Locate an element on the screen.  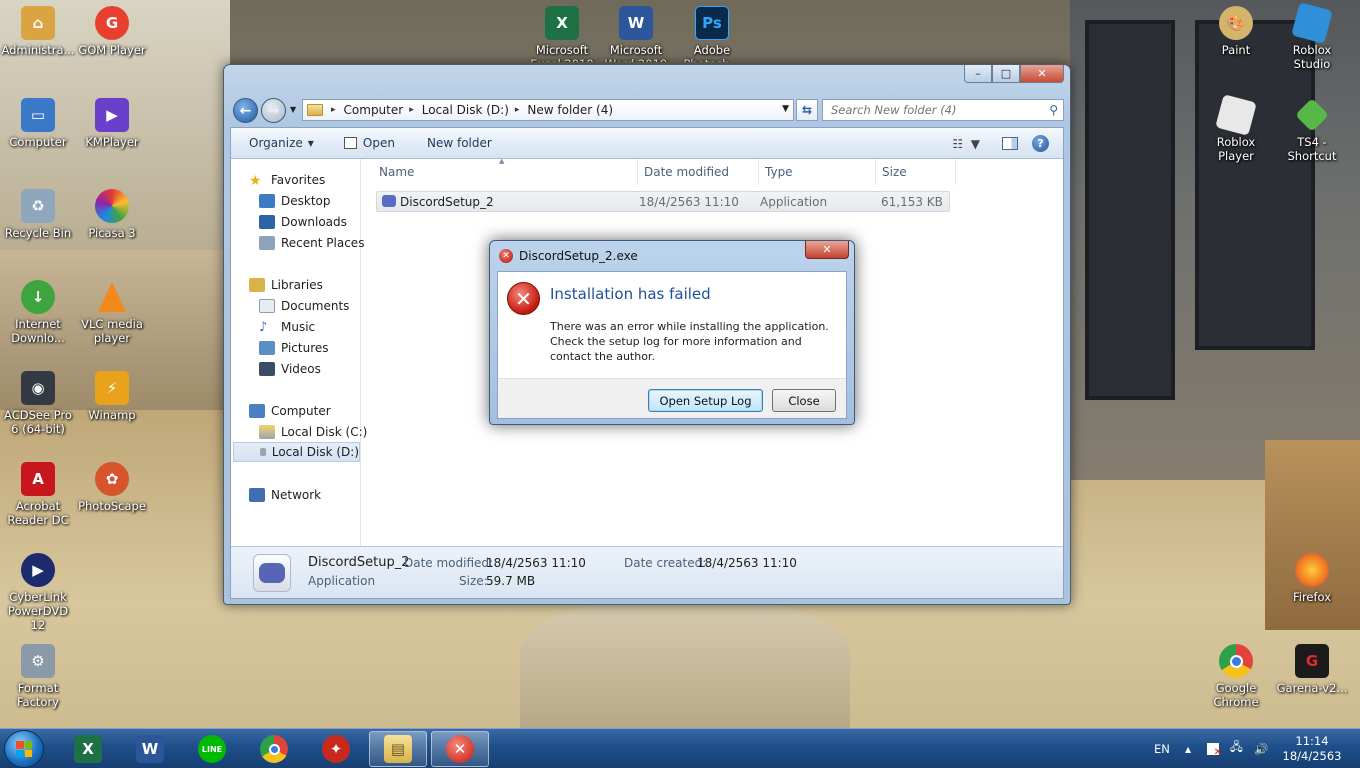
desktop-icon-winamp: ⚡ Winamp is located at coordinates (112, 396).